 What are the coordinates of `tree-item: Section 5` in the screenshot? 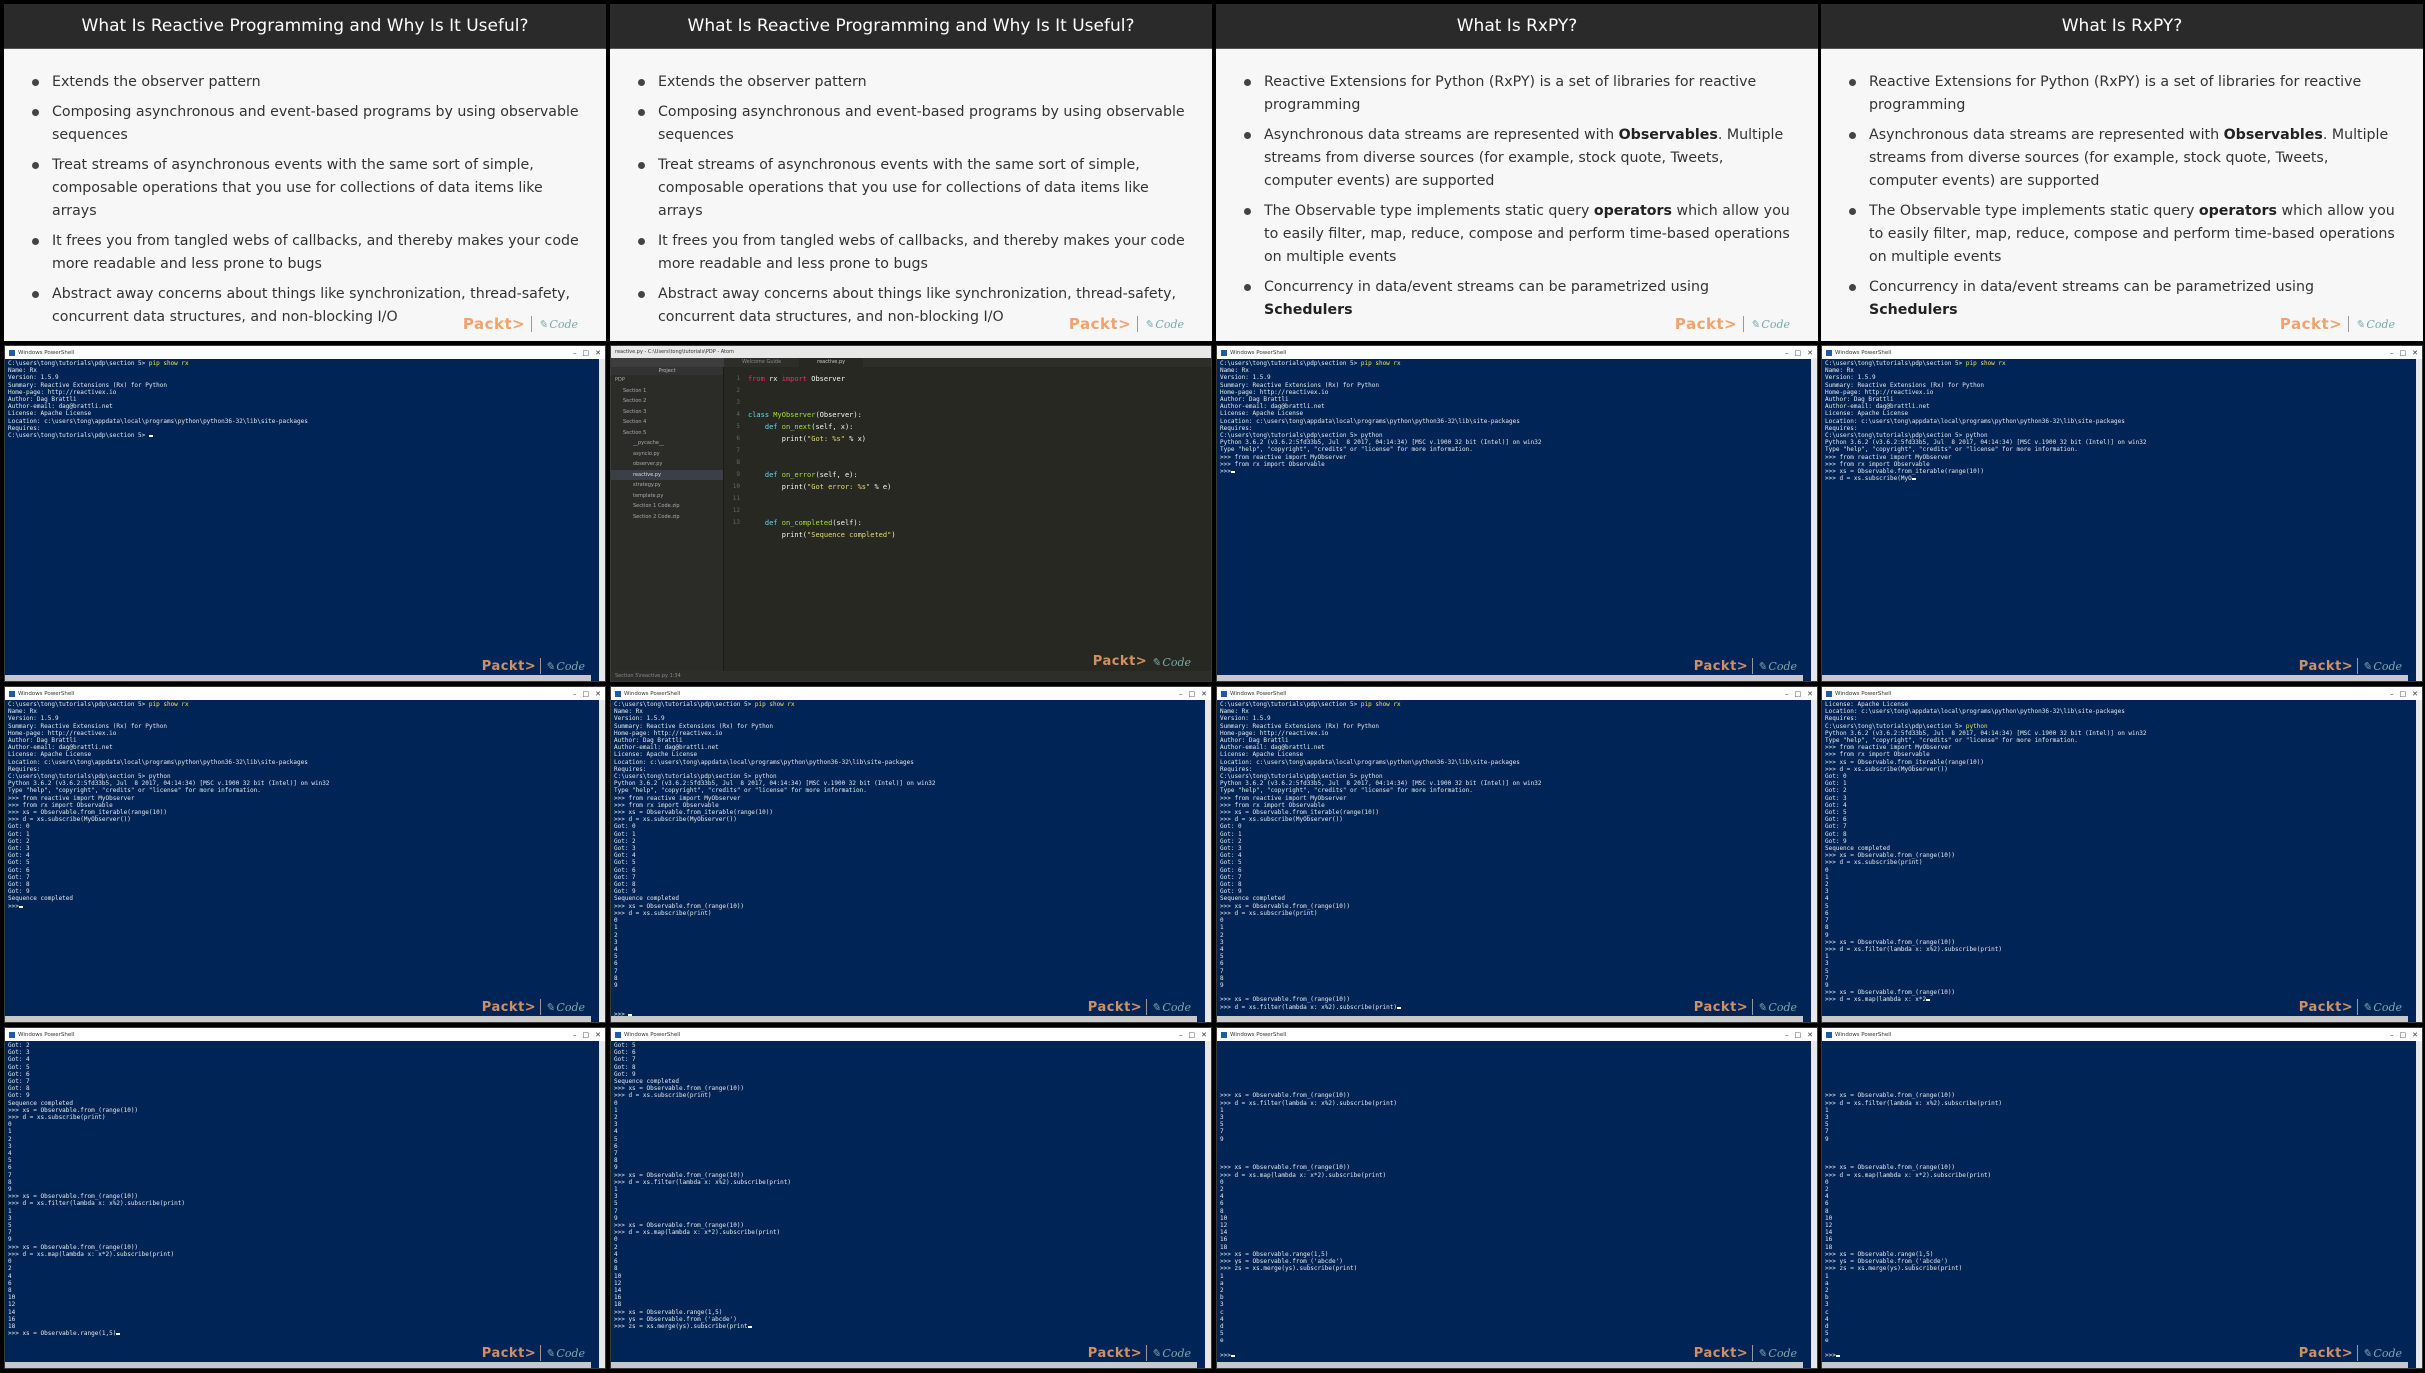 It's located at (667, 433).